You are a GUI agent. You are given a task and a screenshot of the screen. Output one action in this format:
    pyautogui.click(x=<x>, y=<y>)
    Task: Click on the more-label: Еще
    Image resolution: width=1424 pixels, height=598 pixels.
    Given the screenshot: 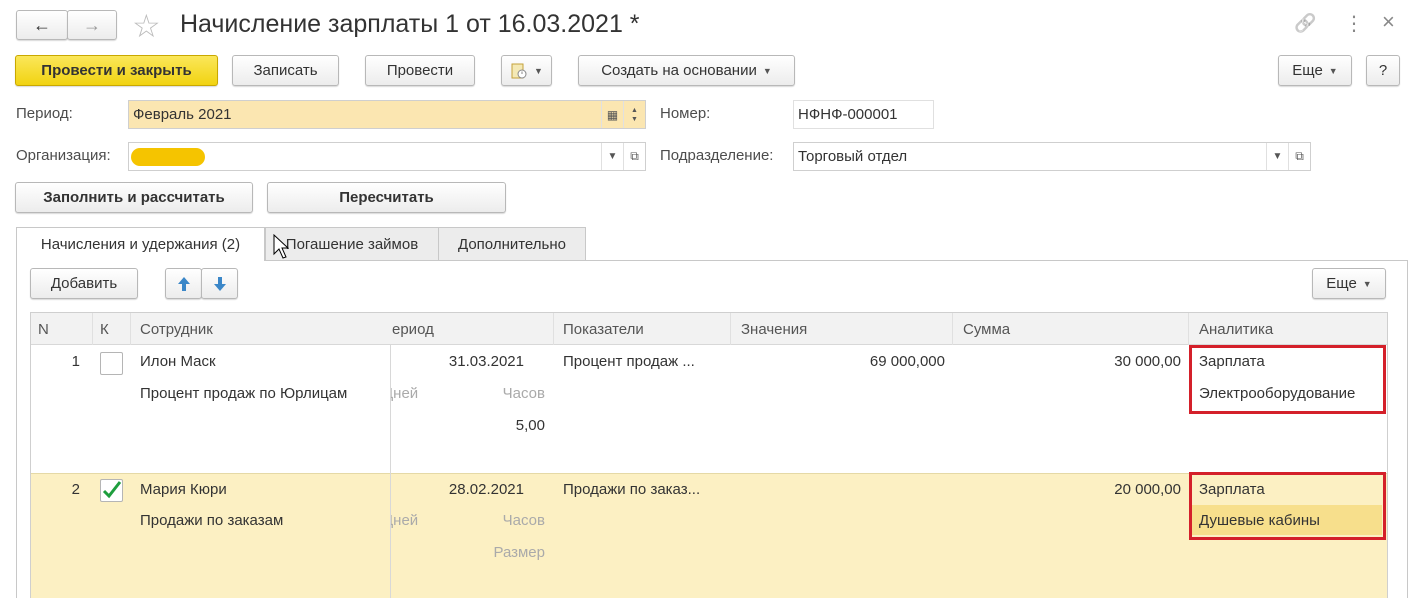 What is the action you would take?
    pyautogui.click(x=1307, y=70)
    